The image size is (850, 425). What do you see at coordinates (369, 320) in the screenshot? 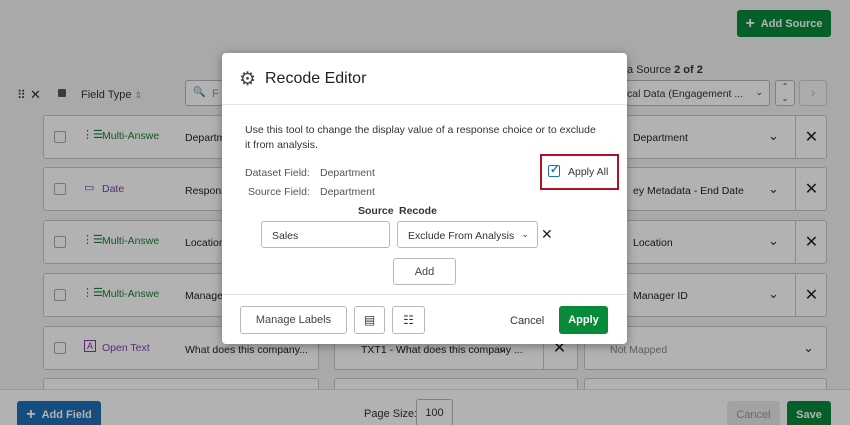
I see `export-icon: ▤` at bounding box center [369, 320].